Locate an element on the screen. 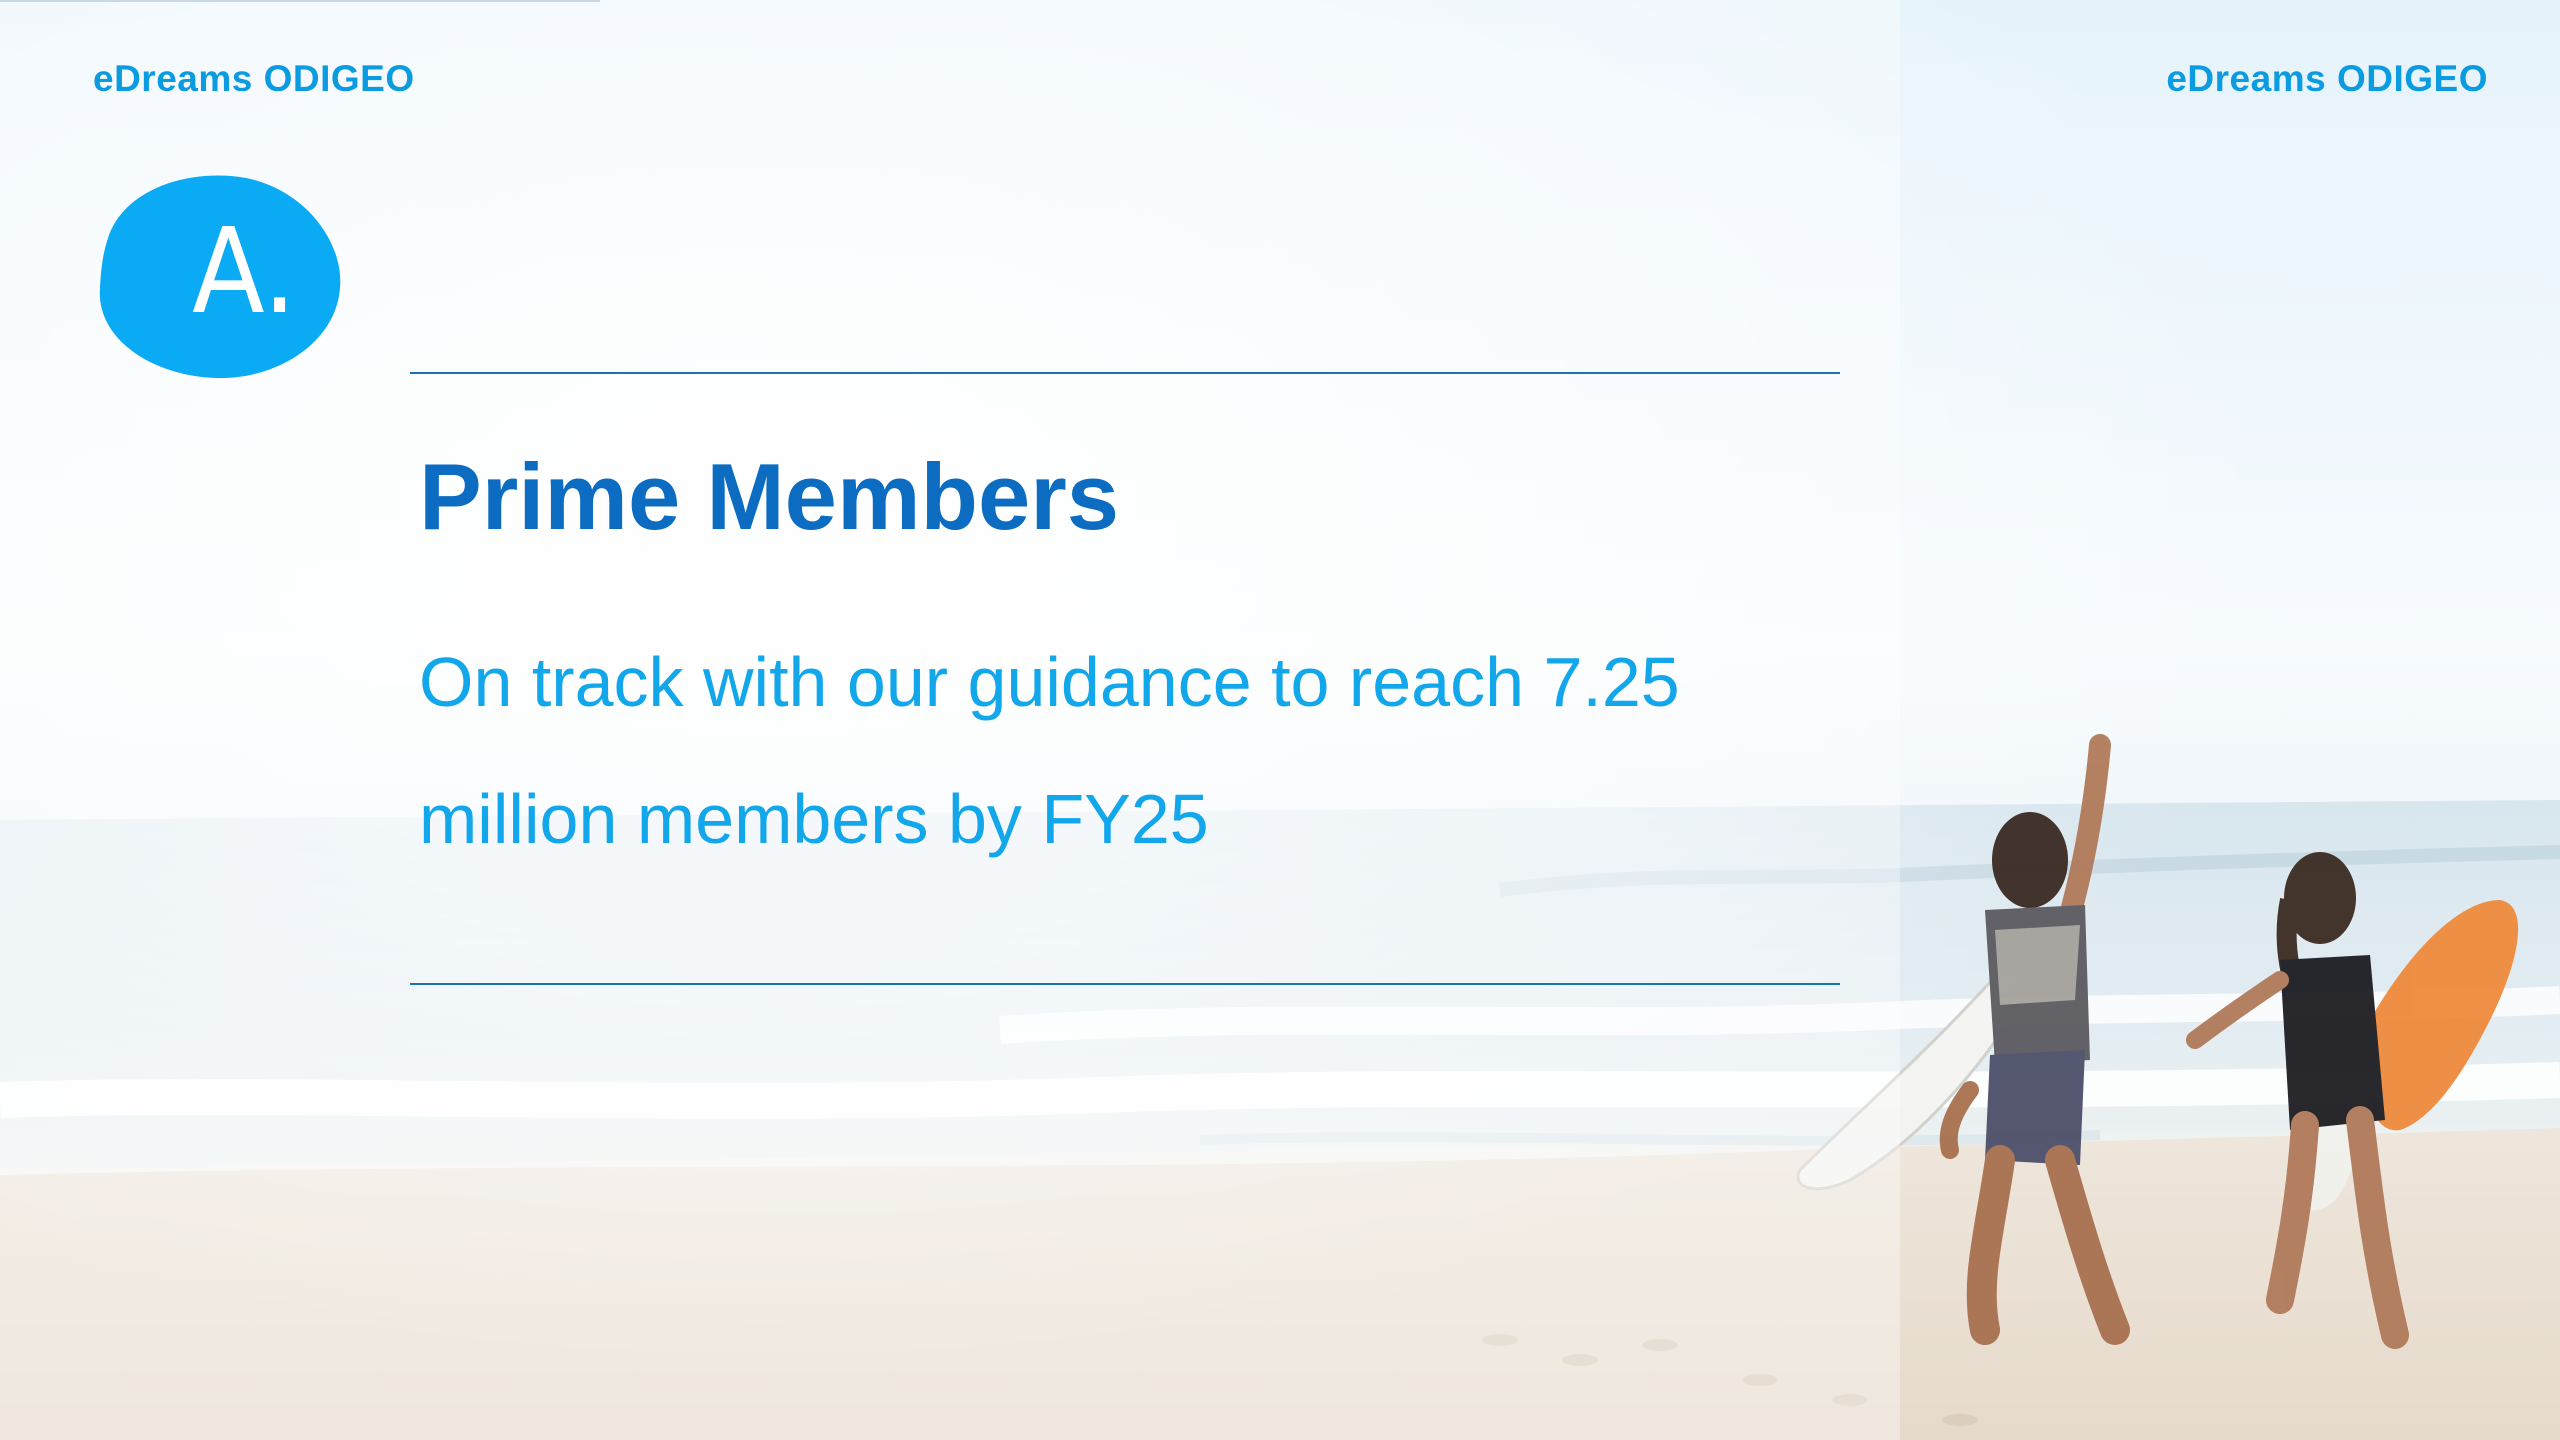  divider-top is located at coordinates (1125, 373).